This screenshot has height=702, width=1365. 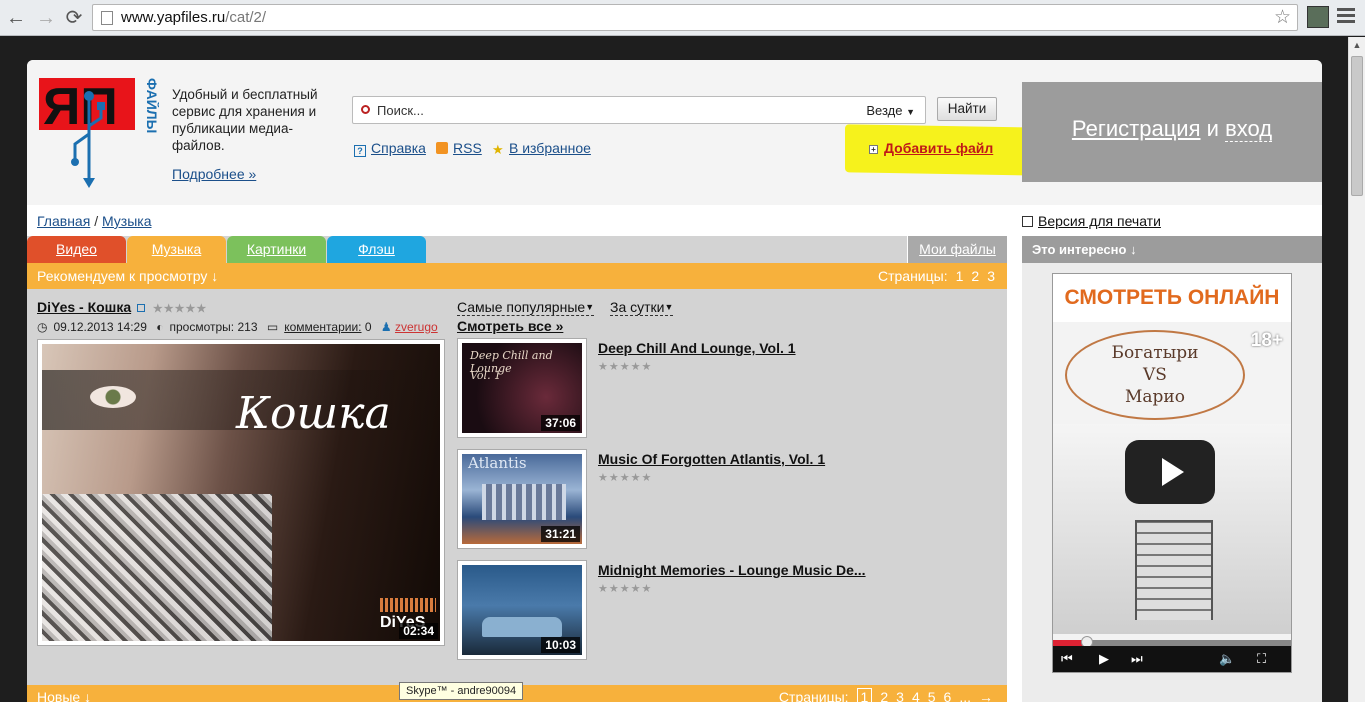 What do you see at coordinates (510, 326) in the screenshot?
I see `see-all-link: Смотреть все »` at bounding box center [510, 326].